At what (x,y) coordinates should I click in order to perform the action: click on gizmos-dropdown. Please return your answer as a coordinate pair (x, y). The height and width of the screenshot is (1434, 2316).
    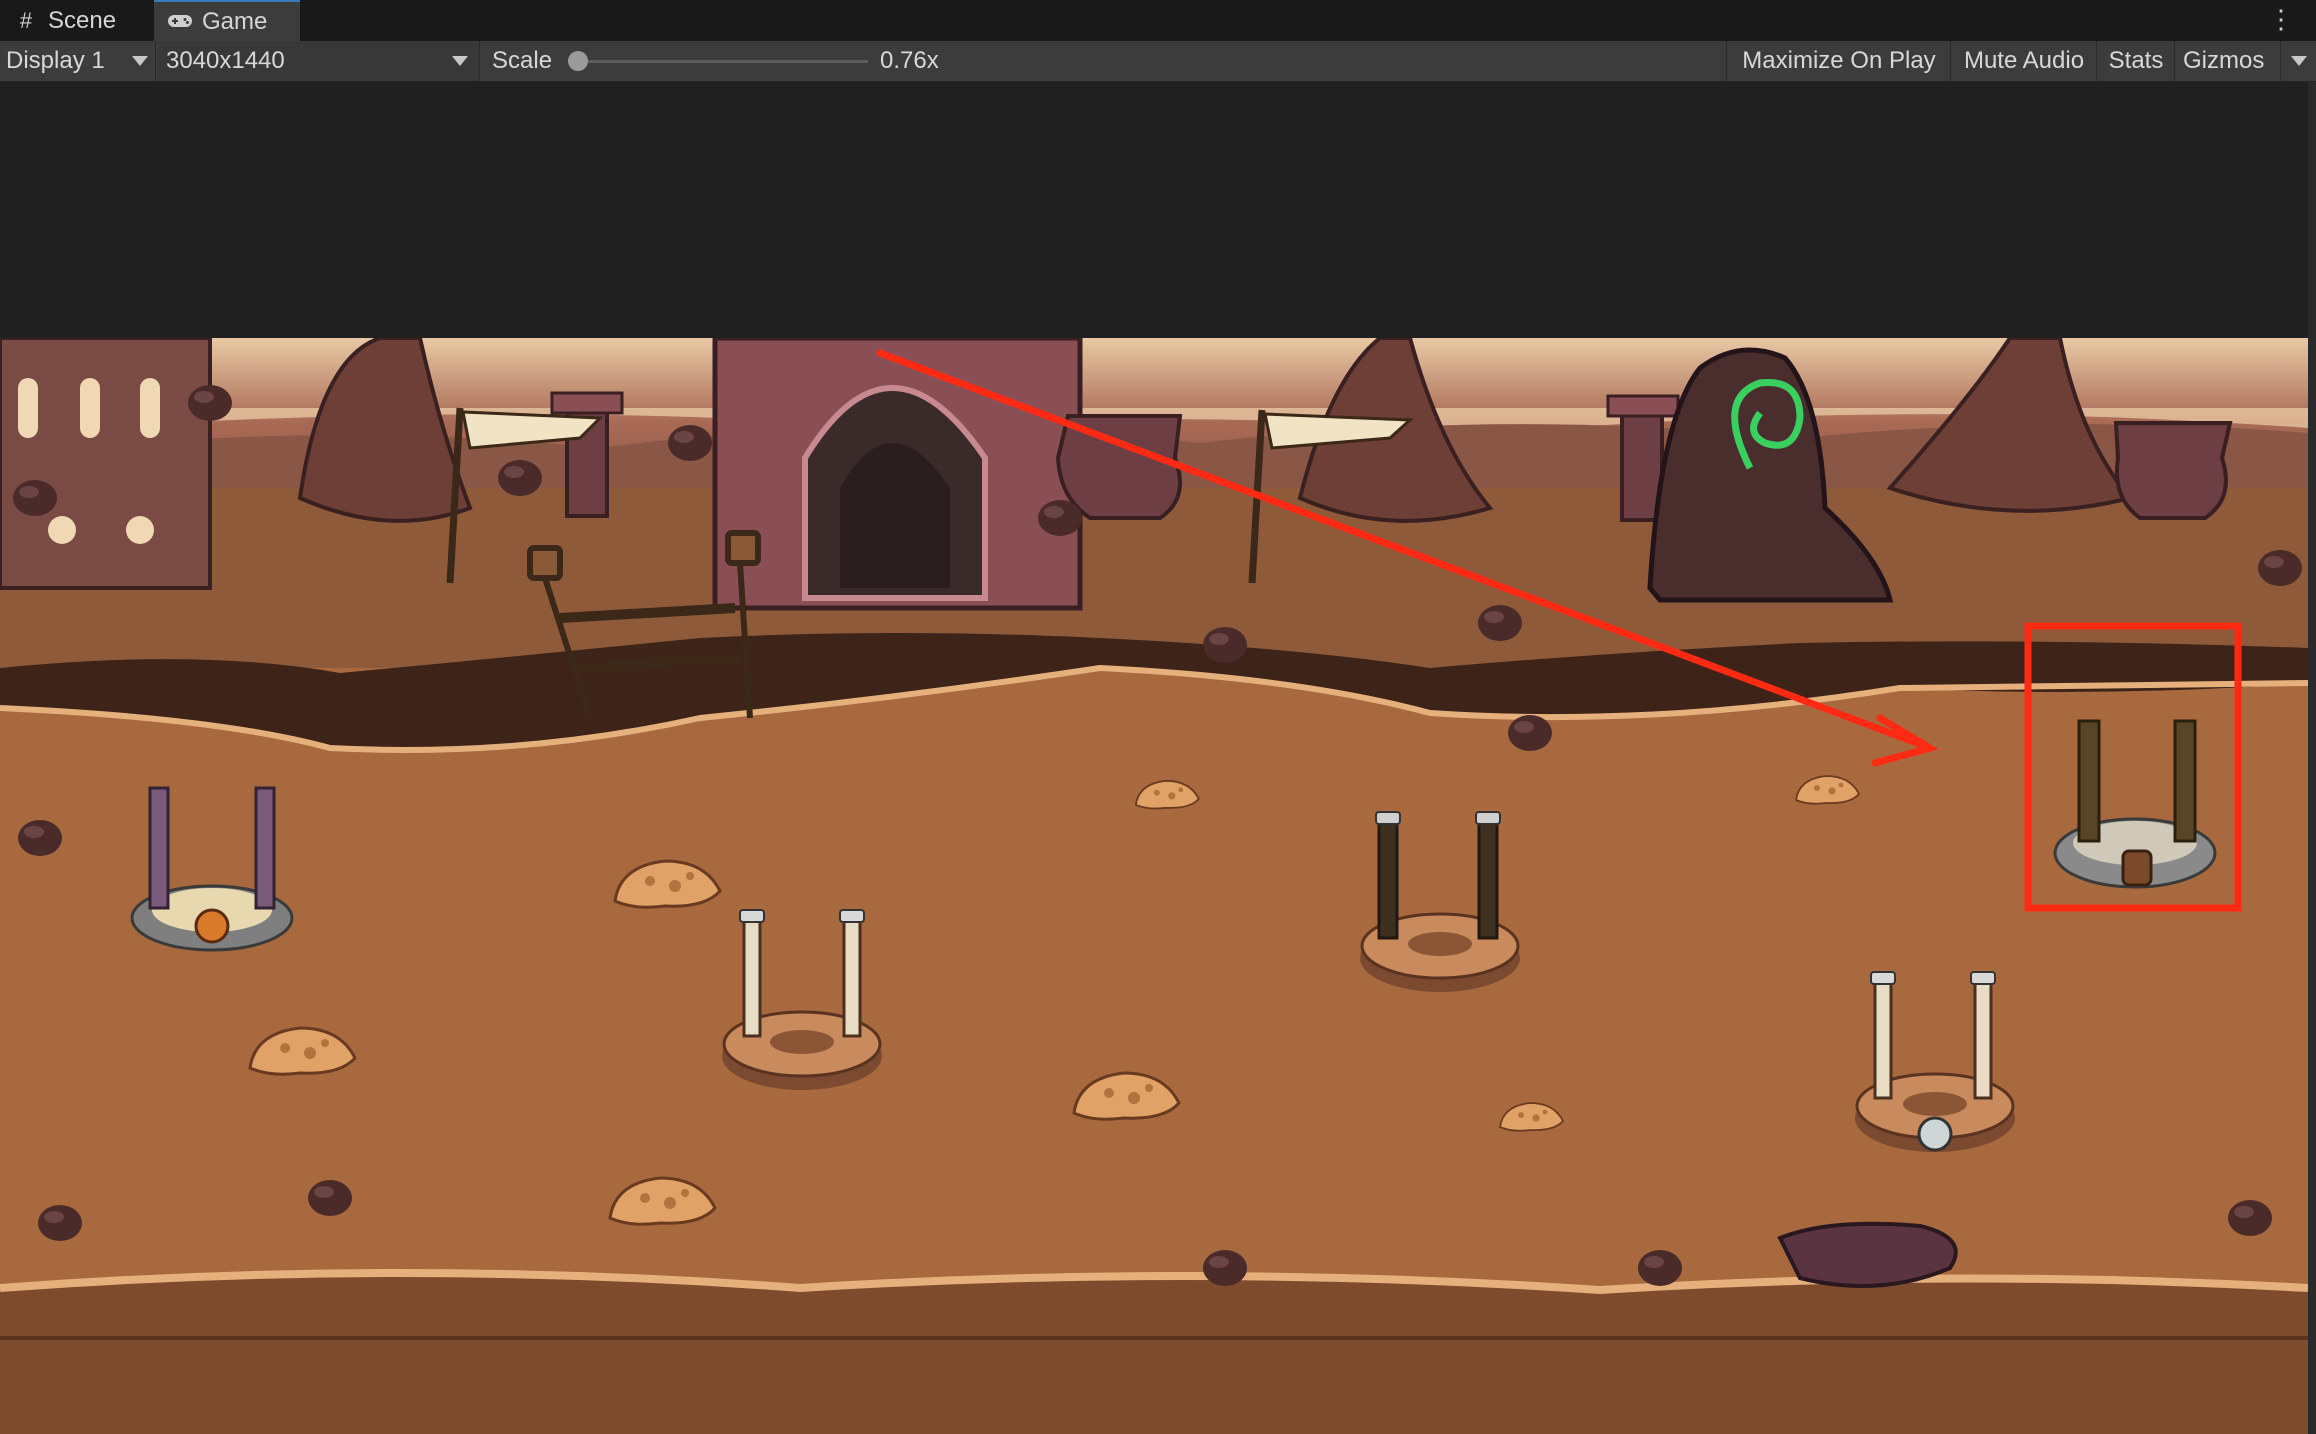
    Looking at the image, I should click on (2298, 61).